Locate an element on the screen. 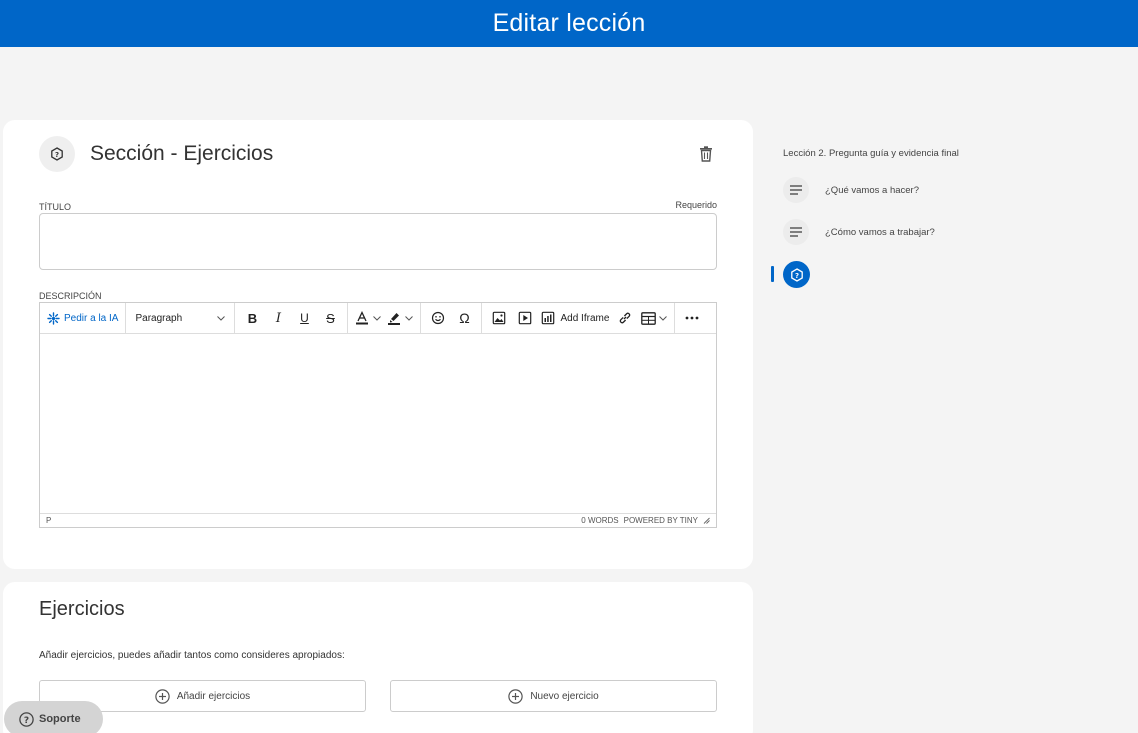 The width and height of the screenshot is (1138, 733). format-group: Paragraph is located at coordinates (181, 318).